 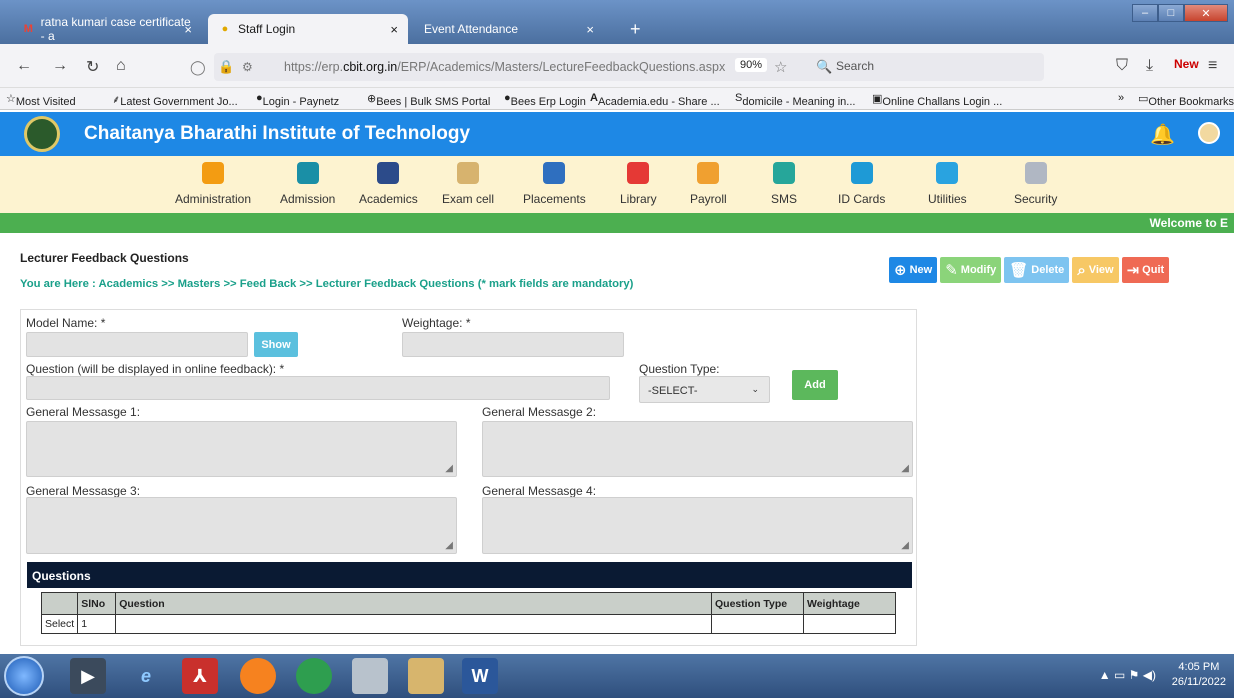 What do you see at coordinates (971, 270) in the screenshot?
I see `modify-button: ✎ Modify` at bounding box center [971, 270].